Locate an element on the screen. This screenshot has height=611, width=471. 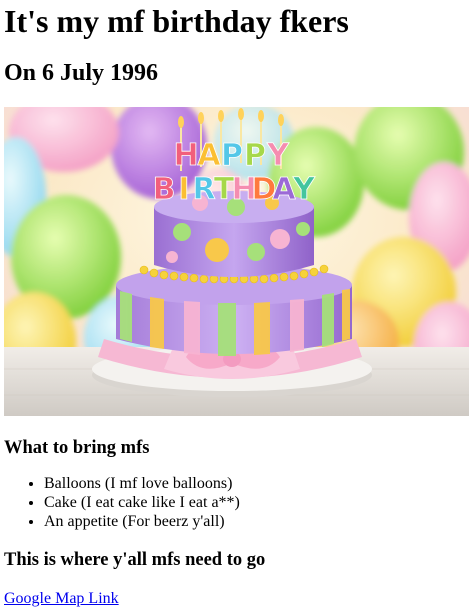
topper-letter: R is located at coordinates (203, 189).